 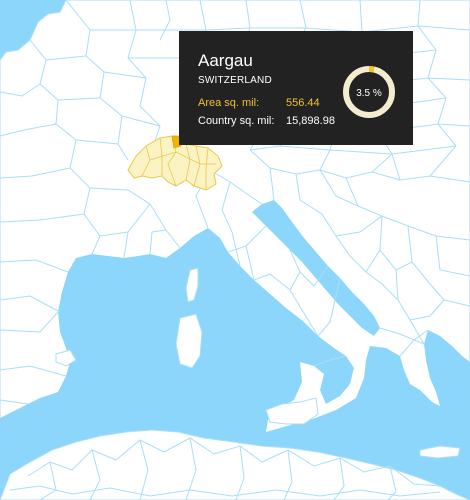 What do you see at coordinates (225, 60) in the screenshot?
I see `region-name: Aargau` at bounding box center [225, 60].